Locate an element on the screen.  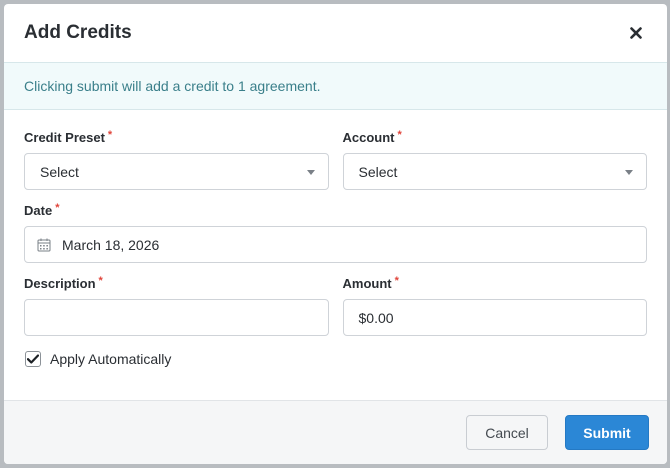
dialog-title: Add Credits is located at coordinates (78, 32).